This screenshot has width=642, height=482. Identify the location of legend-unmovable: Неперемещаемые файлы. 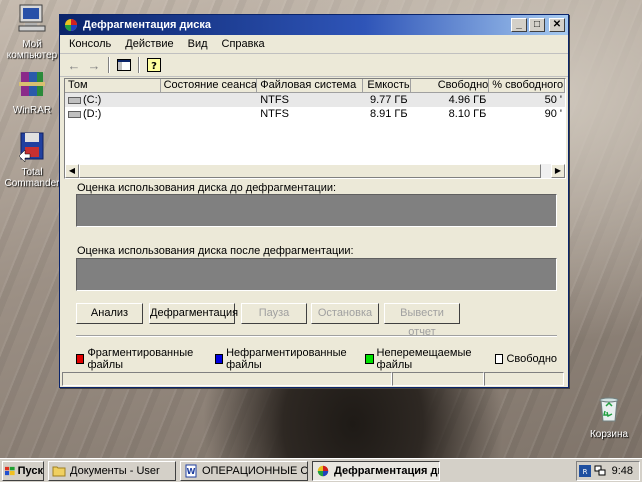
(424, 359).